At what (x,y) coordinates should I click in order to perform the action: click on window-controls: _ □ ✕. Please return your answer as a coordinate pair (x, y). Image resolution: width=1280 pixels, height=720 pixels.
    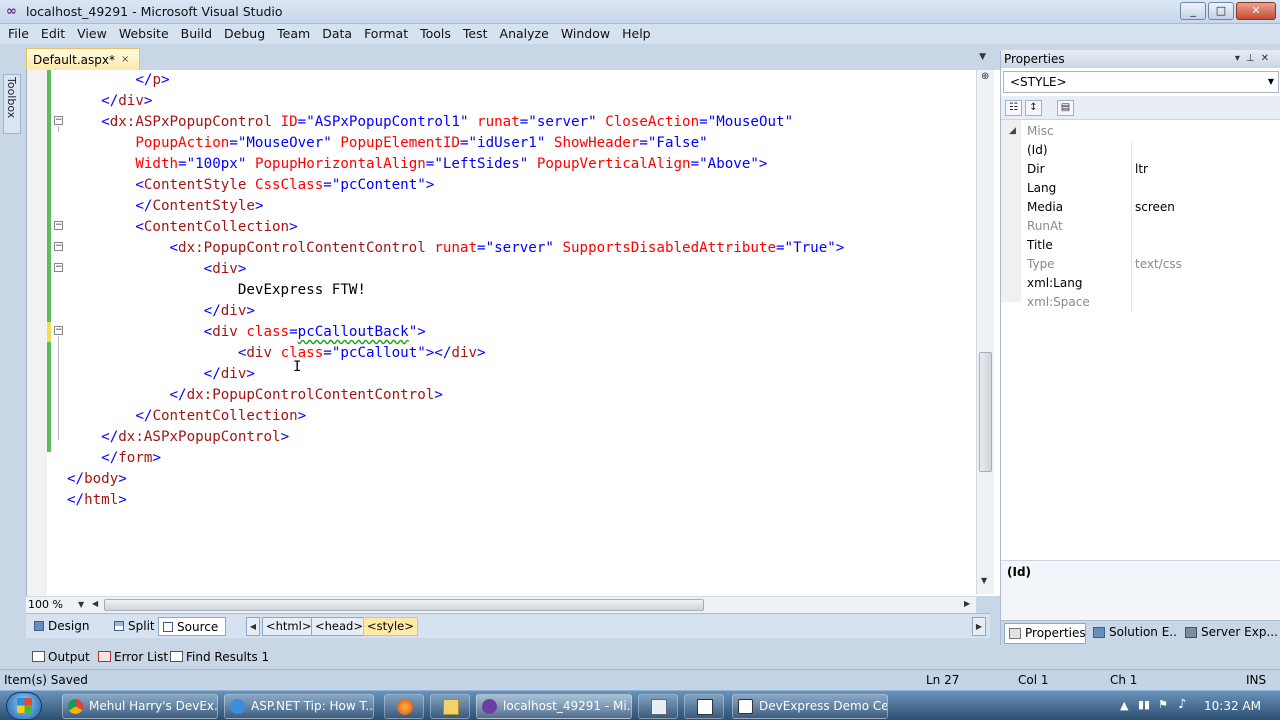
    Looking at the image, I should click on (1228, 11).